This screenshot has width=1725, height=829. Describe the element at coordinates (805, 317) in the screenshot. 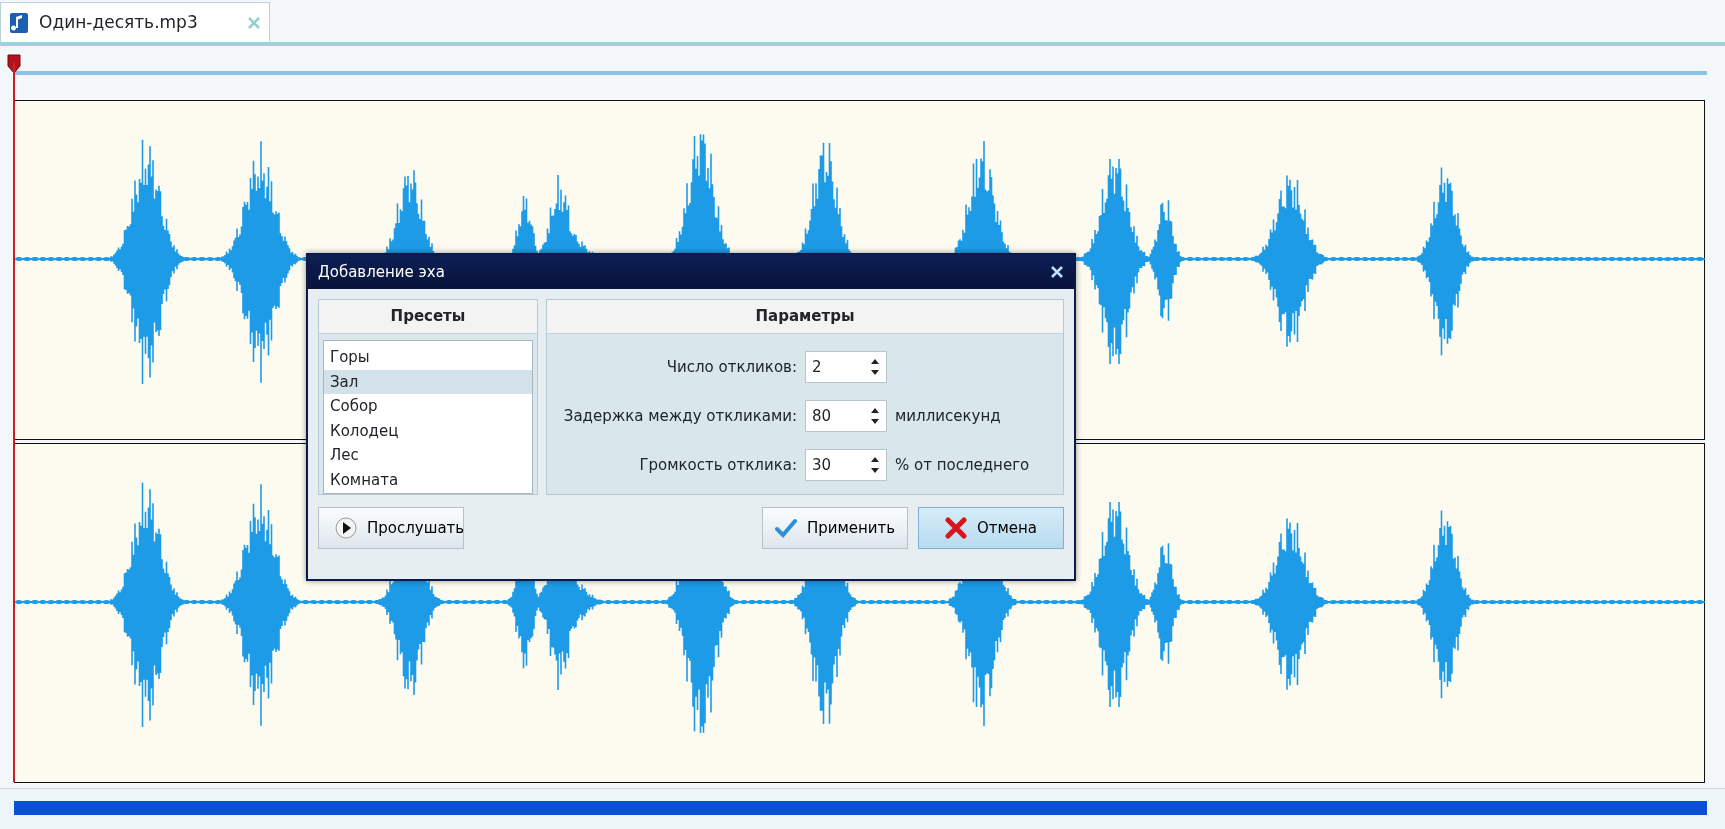

I see `panel-header: Параметры` at that location.